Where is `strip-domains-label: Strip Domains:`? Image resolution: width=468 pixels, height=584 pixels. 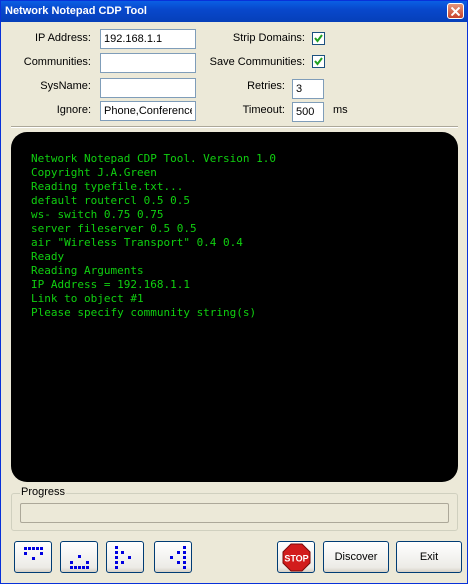
strip-domains-label: Strip Domains: is located at coordinates (268, 38).